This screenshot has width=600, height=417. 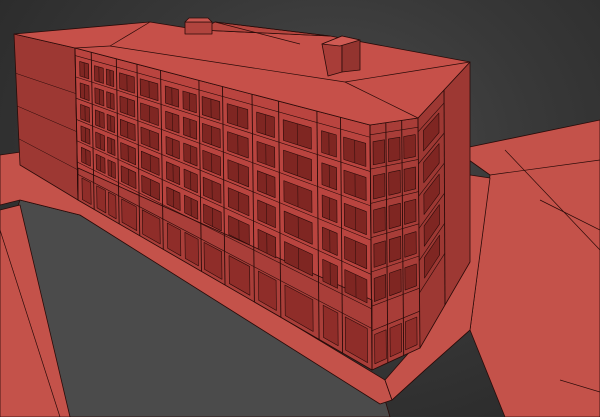 I want to click on shopfront-door, so click(x=112, y=205).